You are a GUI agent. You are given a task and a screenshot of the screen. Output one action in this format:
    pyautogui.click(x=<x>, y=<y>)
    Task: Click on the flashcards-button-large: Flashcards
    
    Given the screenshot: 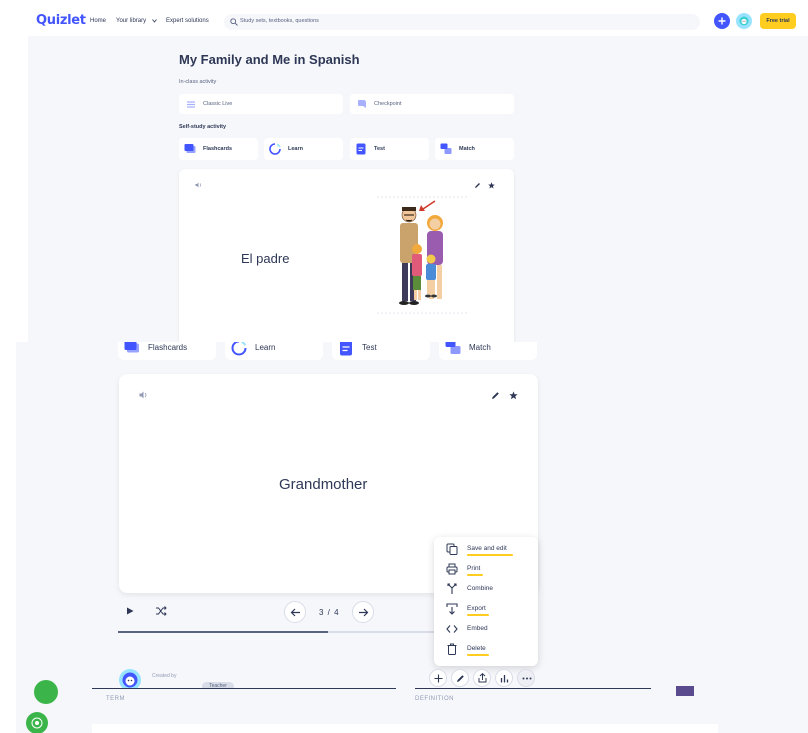 What is the action you would take?
    pyautogui.click(x=167, y=351)
    